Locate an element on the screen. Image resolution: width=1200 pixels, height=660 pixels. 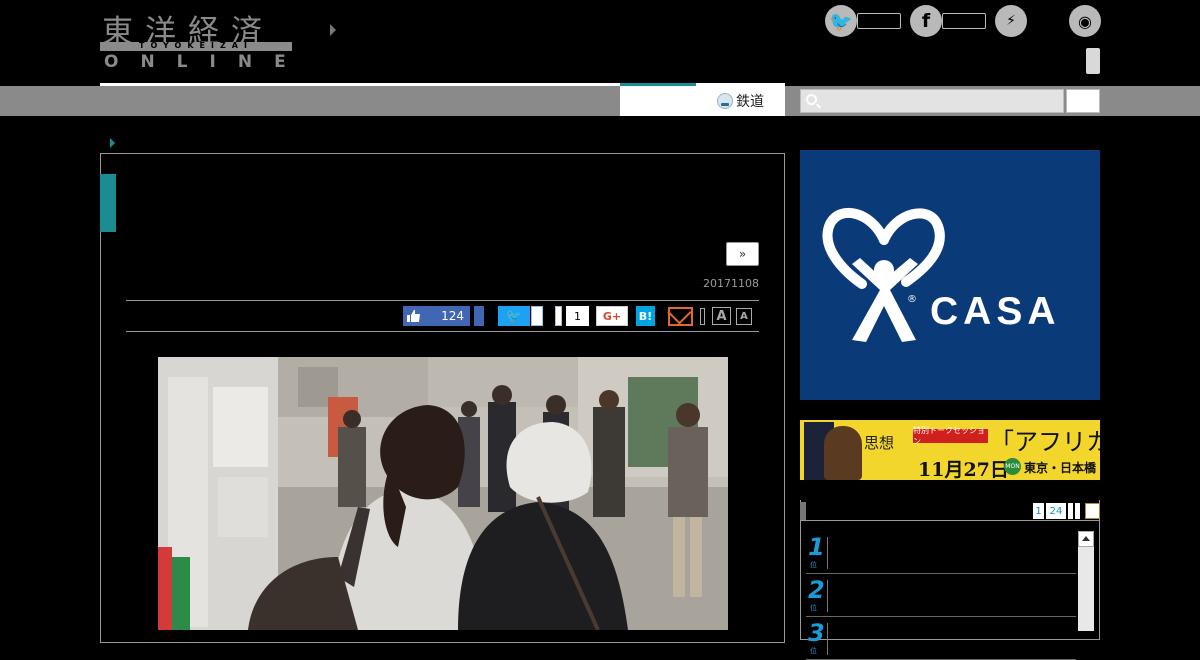
share-divider-bottom is located at coordinates (442, 331).